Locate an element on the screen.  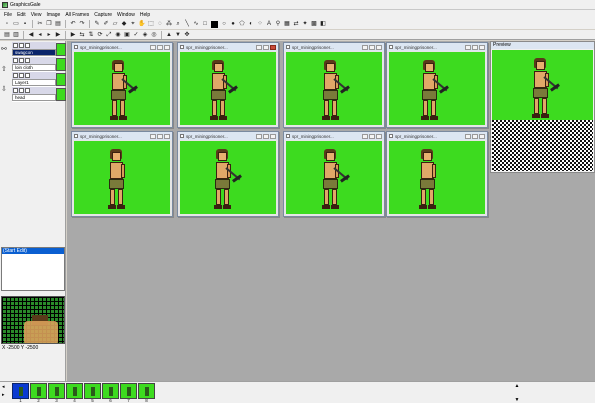
eraser-icon: ▱ is located at coordinates (115, 24).